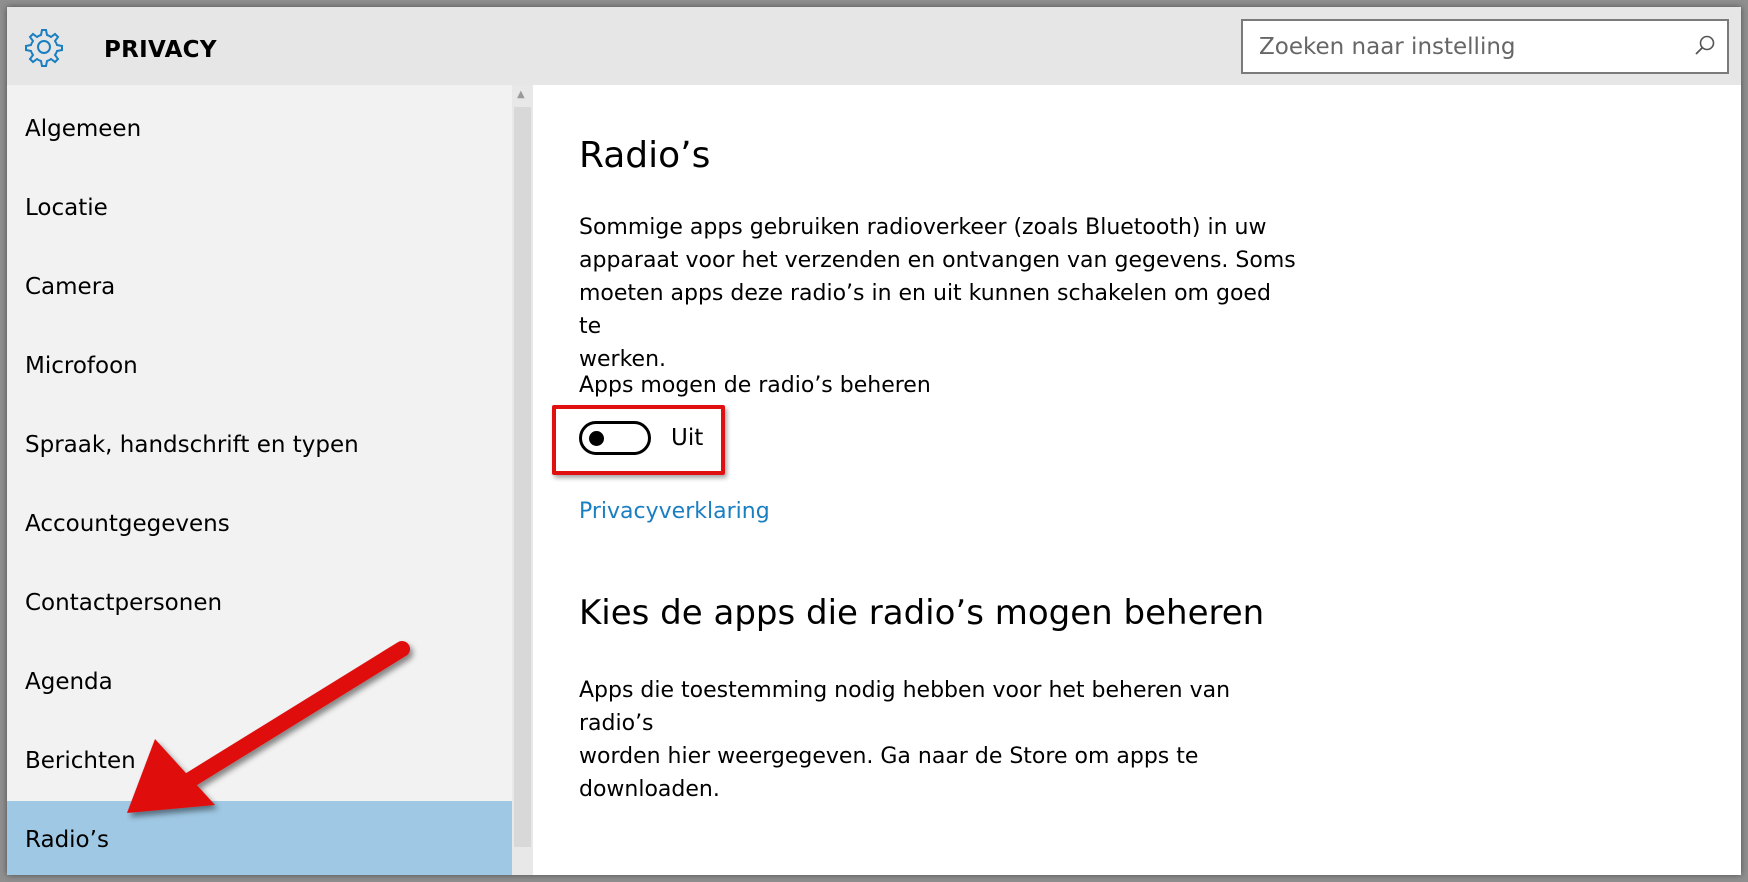 Image resolution: width=1748 pixels, height=882 pixels. What do you see at coordinates (160, 50) in the screenshot?
I see `page-title: PRIVACY` at bounding box center [160, 50].